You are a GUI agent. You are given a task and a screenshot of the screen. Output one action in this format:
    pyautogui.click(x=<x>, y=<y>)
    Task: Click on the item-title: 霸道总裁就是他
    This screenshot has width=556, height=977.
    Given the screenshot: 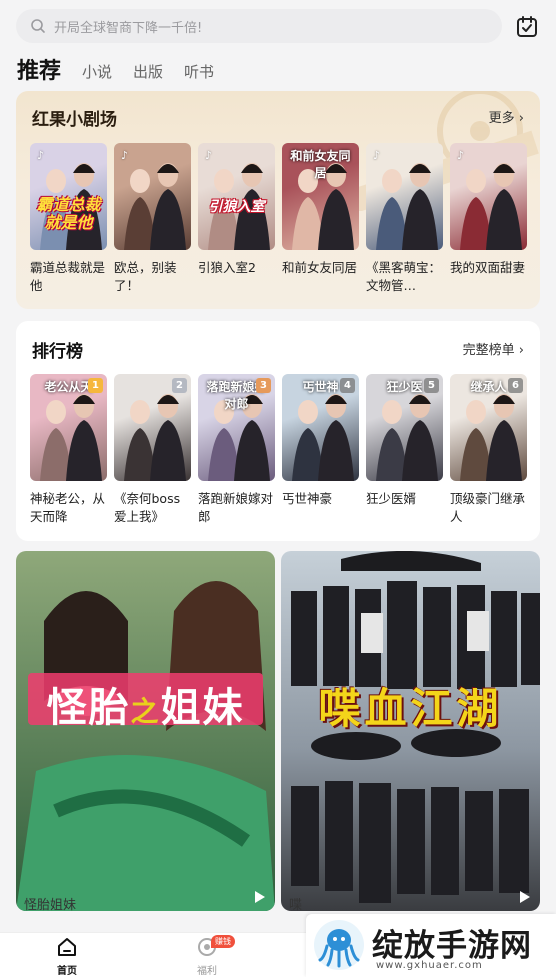 What is the action you would take?
    pyautogui.click(x=68, y=276)
    